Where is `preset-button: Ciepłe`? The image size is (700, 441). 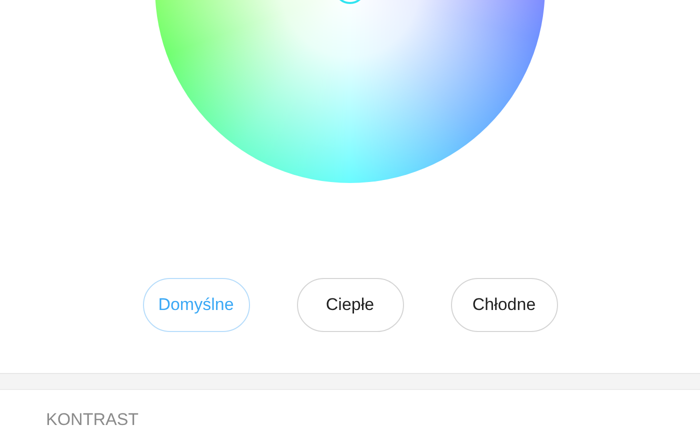 preset-button: Ciepłe is located at coordinates (350, 305).